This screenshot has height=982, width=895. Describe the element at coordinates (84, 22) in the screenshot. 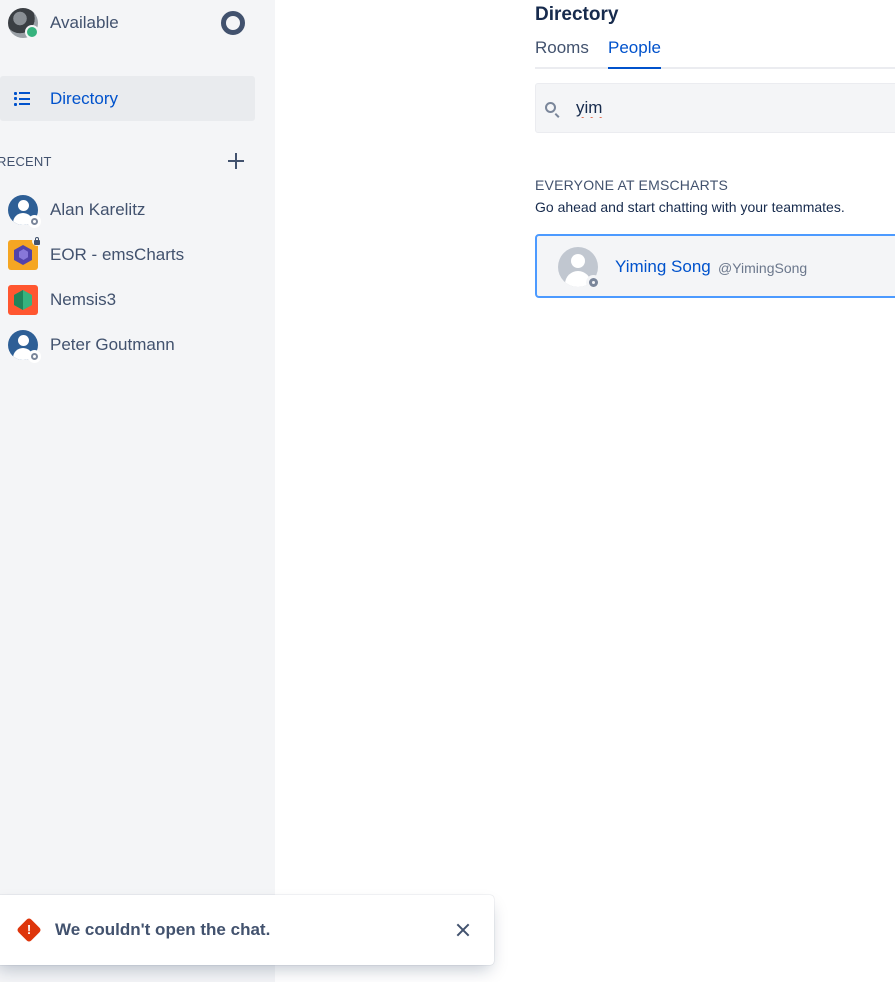

I see `status-label: Available` at that location.